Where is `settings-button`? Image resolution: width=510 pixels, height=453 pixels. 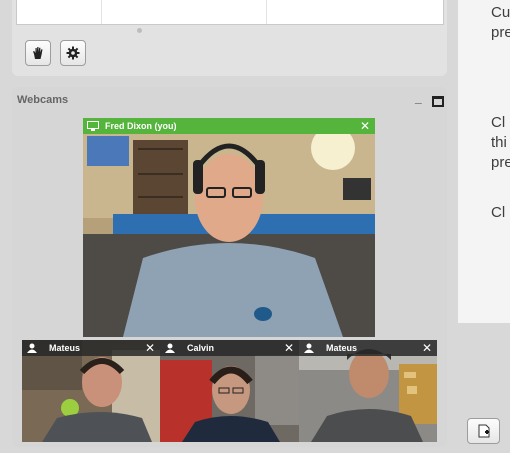
settings-button is located at coordinates (73, 53).